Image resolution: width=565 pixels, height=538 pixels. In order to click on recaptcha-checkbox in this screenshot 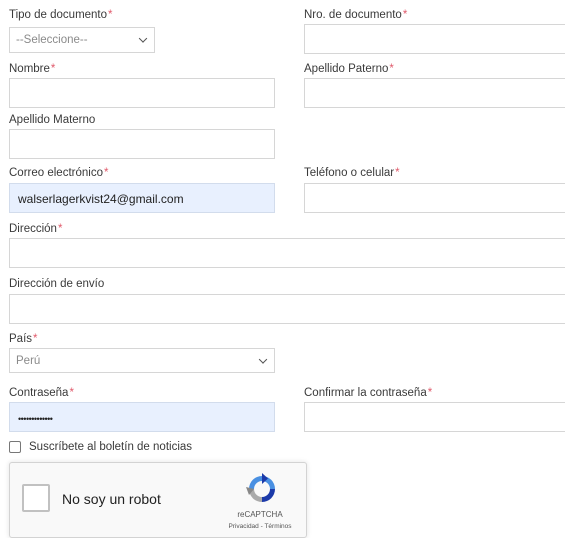, I will do `click(36, 498)`.